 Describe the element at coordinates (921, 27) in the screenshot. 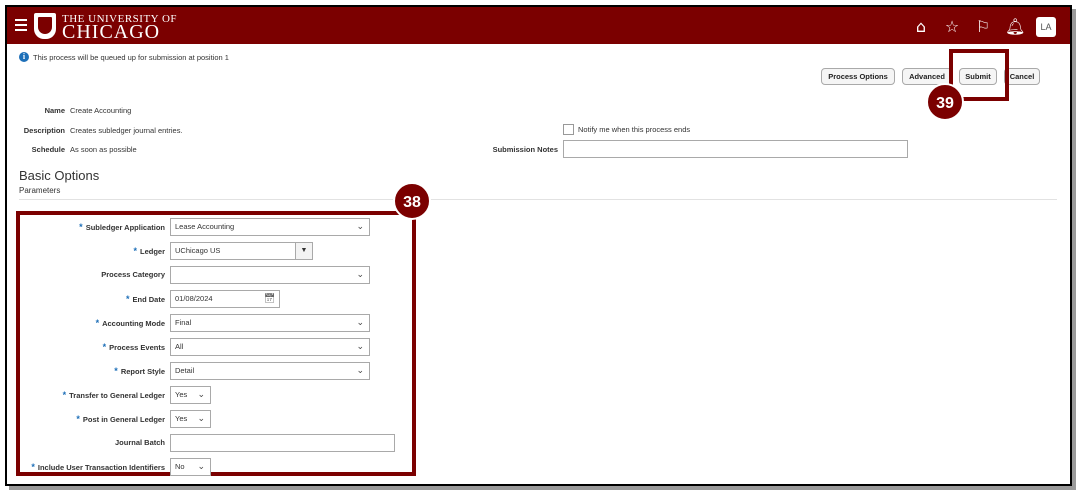

I see `home-icon: ⌂` at that location.